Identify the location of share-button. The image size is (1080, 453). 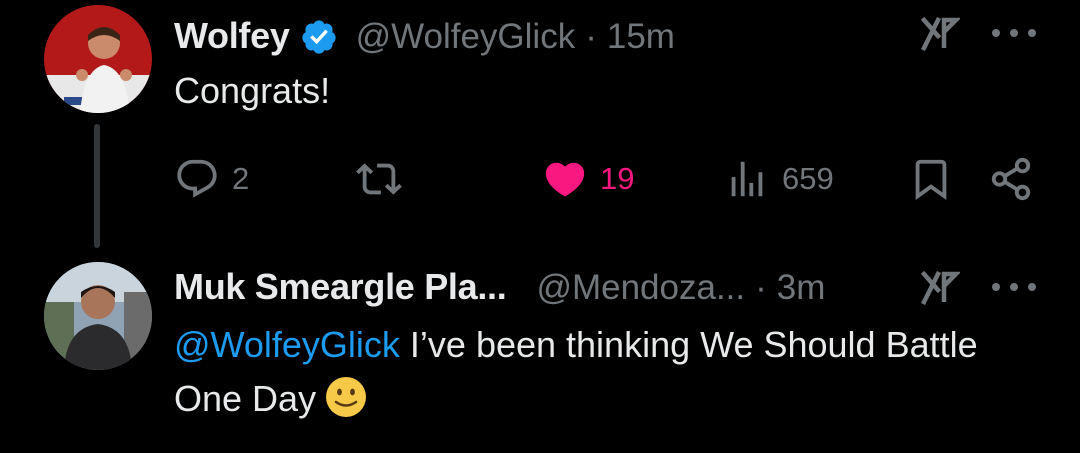
(1011, 179).